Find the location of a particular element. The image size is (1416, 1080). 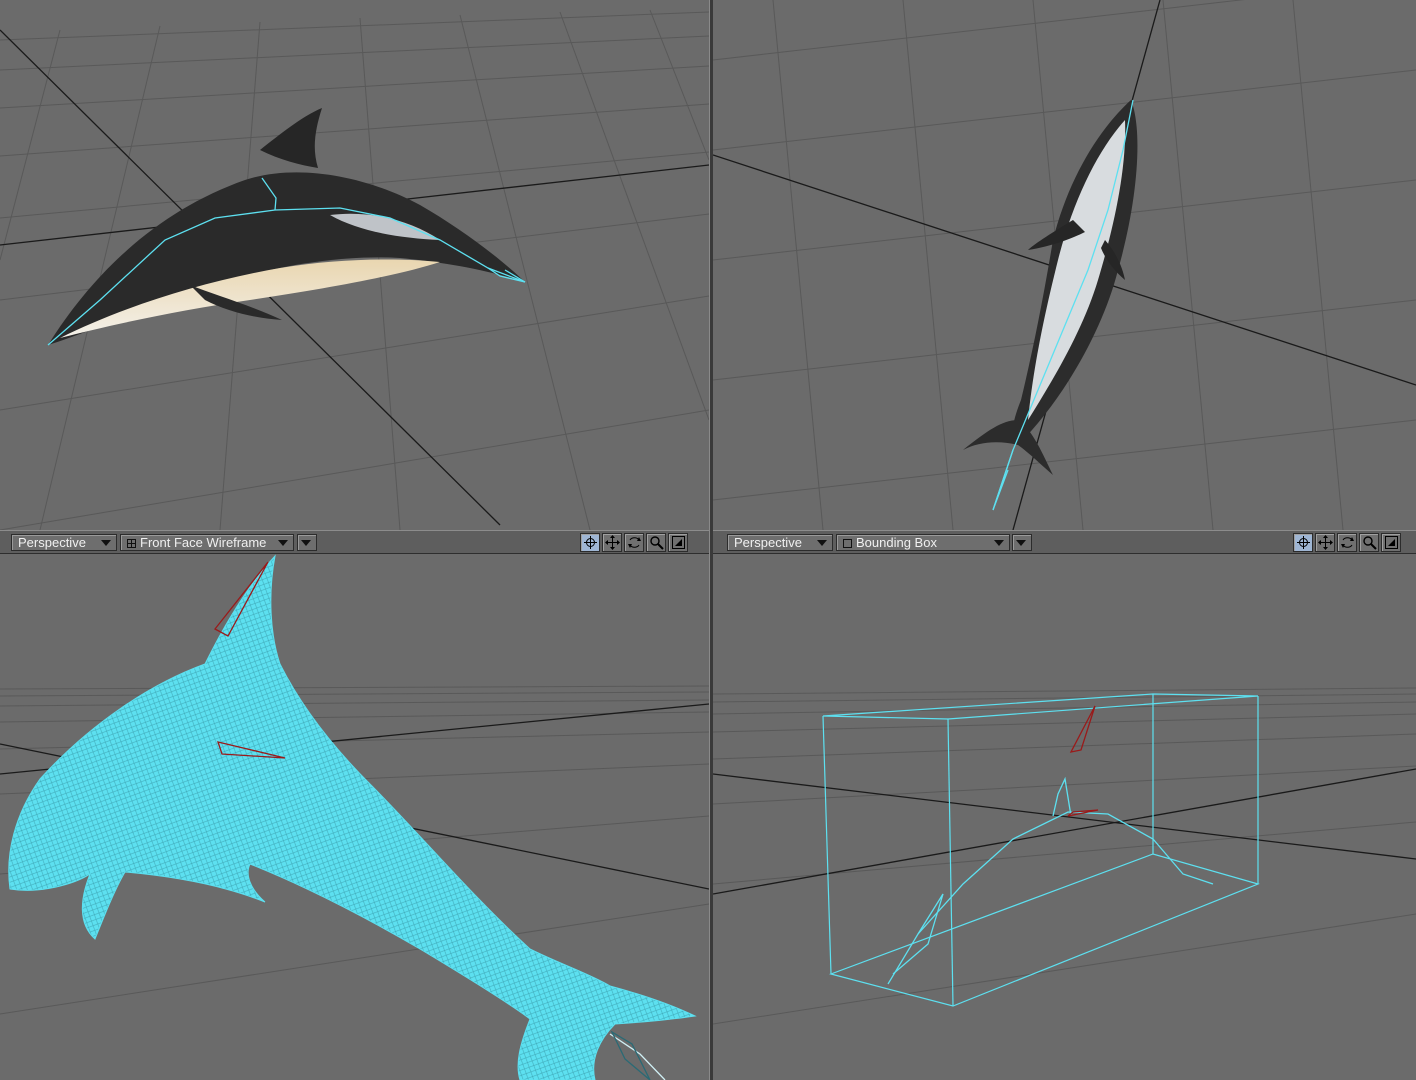

grid-square-icon is located at coordinates (131, 543).